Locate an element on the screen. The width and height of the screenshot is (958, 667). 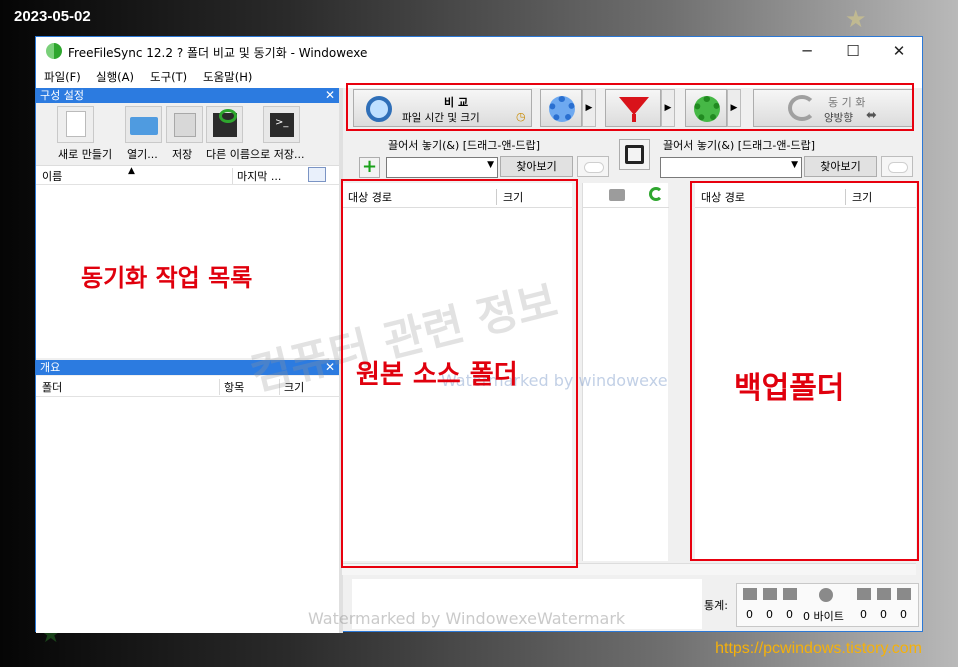
left-folder-input: ▼ is located at coordinates (442, 167).